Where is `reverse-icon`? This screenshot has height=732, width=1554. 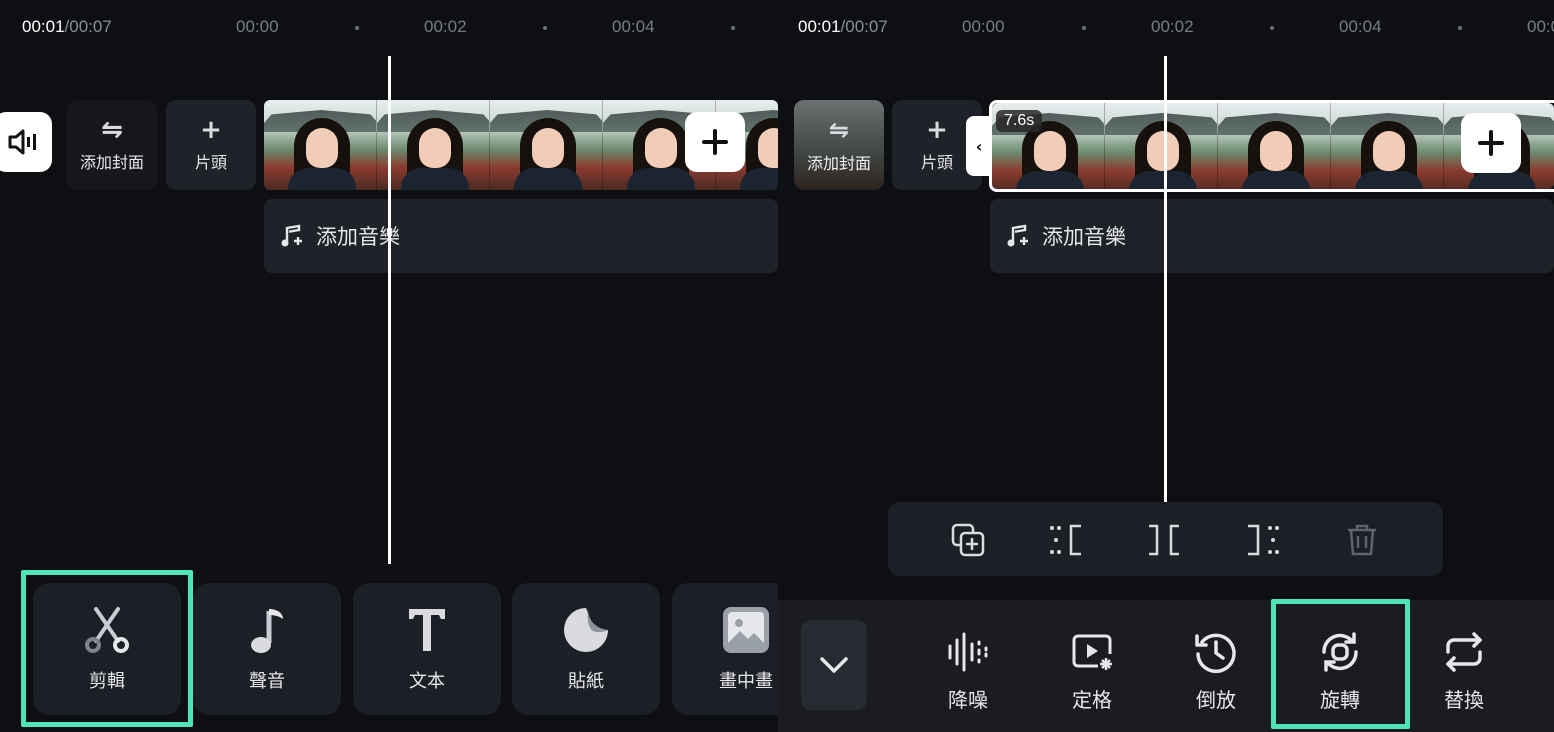 reverse-icon is located at coordinates (1215, 653).